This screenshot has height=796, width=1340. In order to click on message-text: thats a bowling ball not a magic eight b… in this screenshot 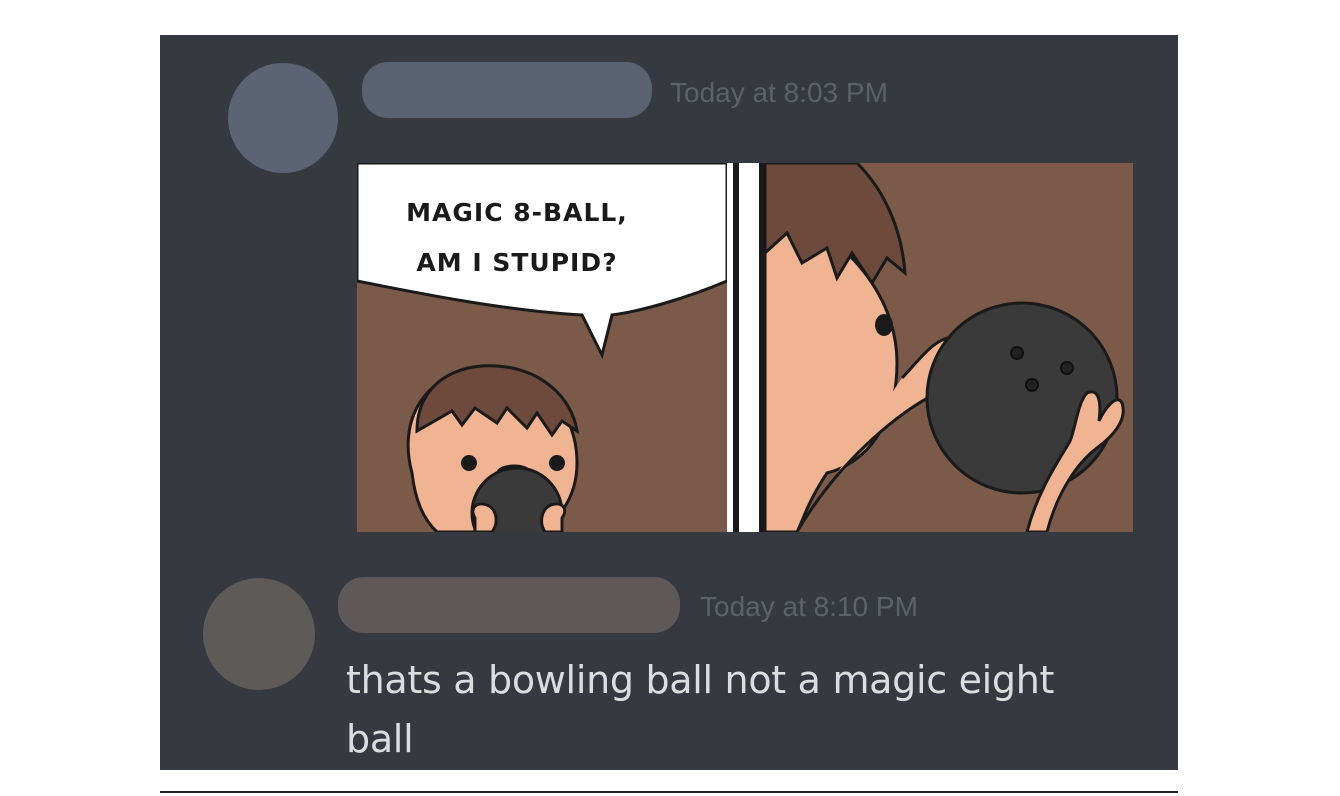, I will do `click(700, 709)`.